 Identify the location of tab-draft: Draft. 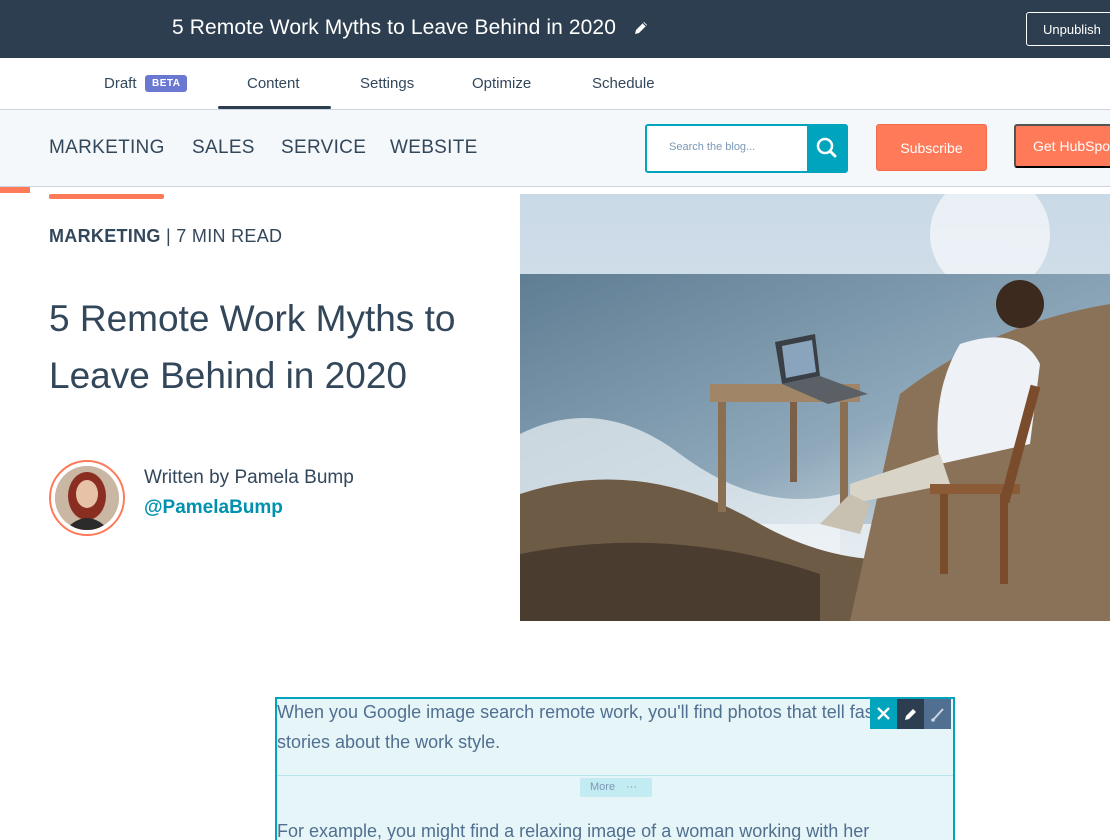
(120, 83).